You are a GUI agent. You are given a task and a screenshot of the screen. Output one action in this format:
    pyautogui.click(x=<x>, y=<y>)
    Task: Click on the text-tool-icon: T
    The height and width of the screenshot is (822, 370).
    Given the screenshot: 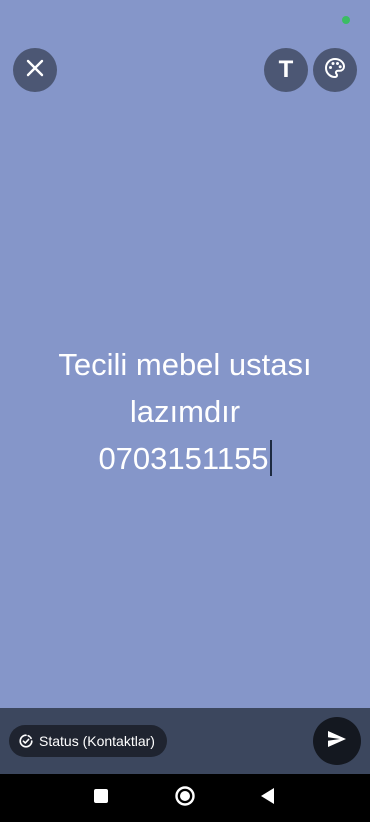 What is the action you would take?
    pyautogui.click(x=286, y=69)
    